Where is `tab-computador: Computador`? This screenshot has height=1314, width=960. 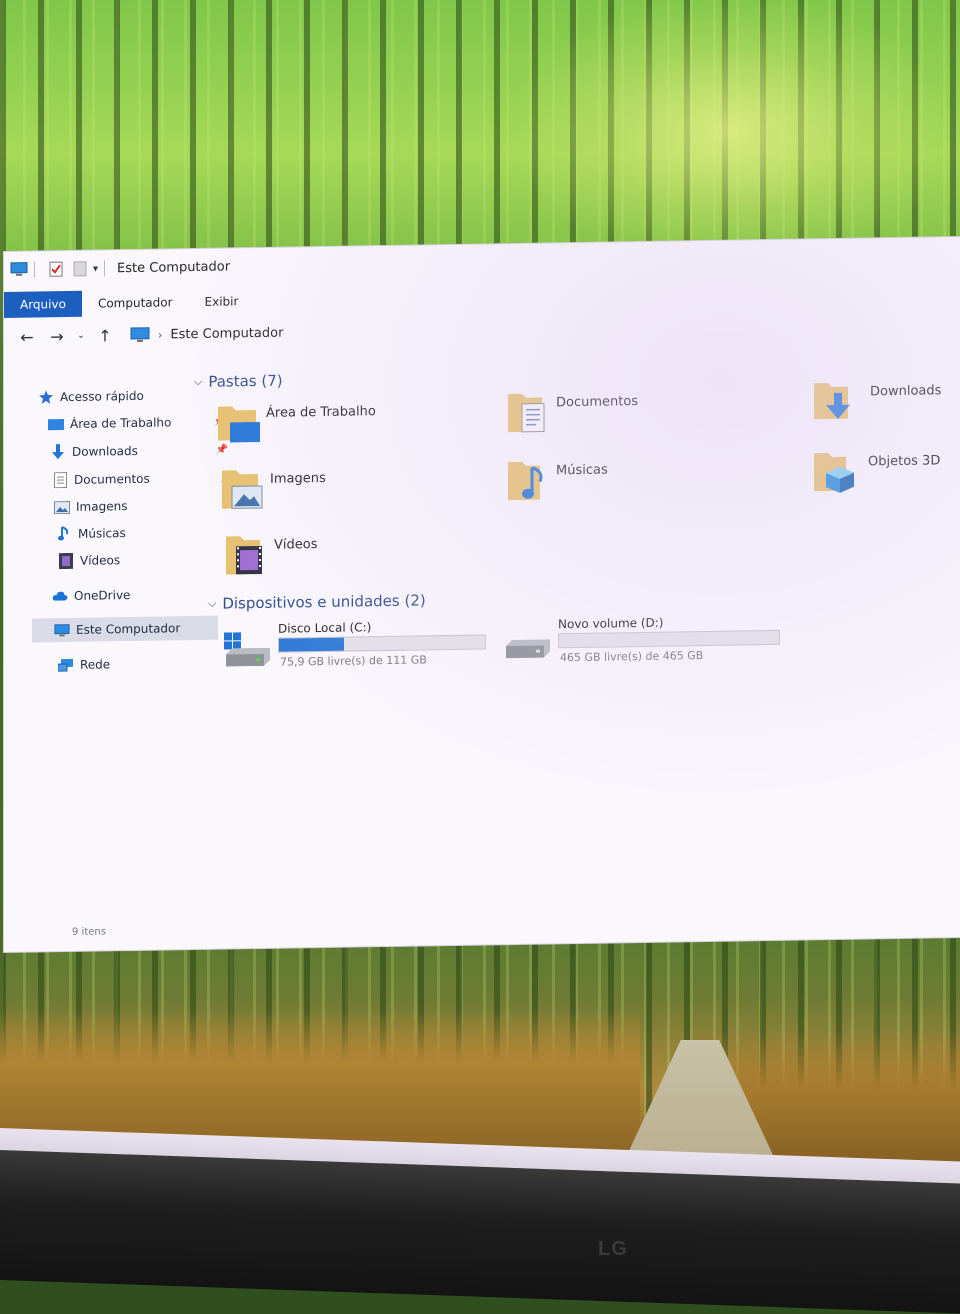
tab-computador: Computador is located at coordinates (135, 303).